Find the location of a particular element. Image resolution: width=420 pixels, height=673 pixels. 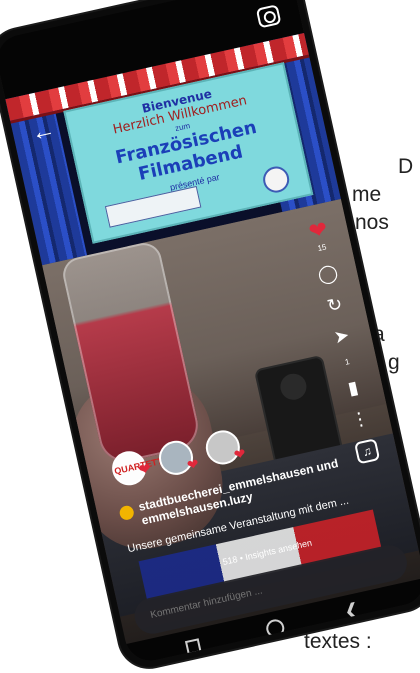

avatar-user-2: ❤ is located at coordinates (178, 458).